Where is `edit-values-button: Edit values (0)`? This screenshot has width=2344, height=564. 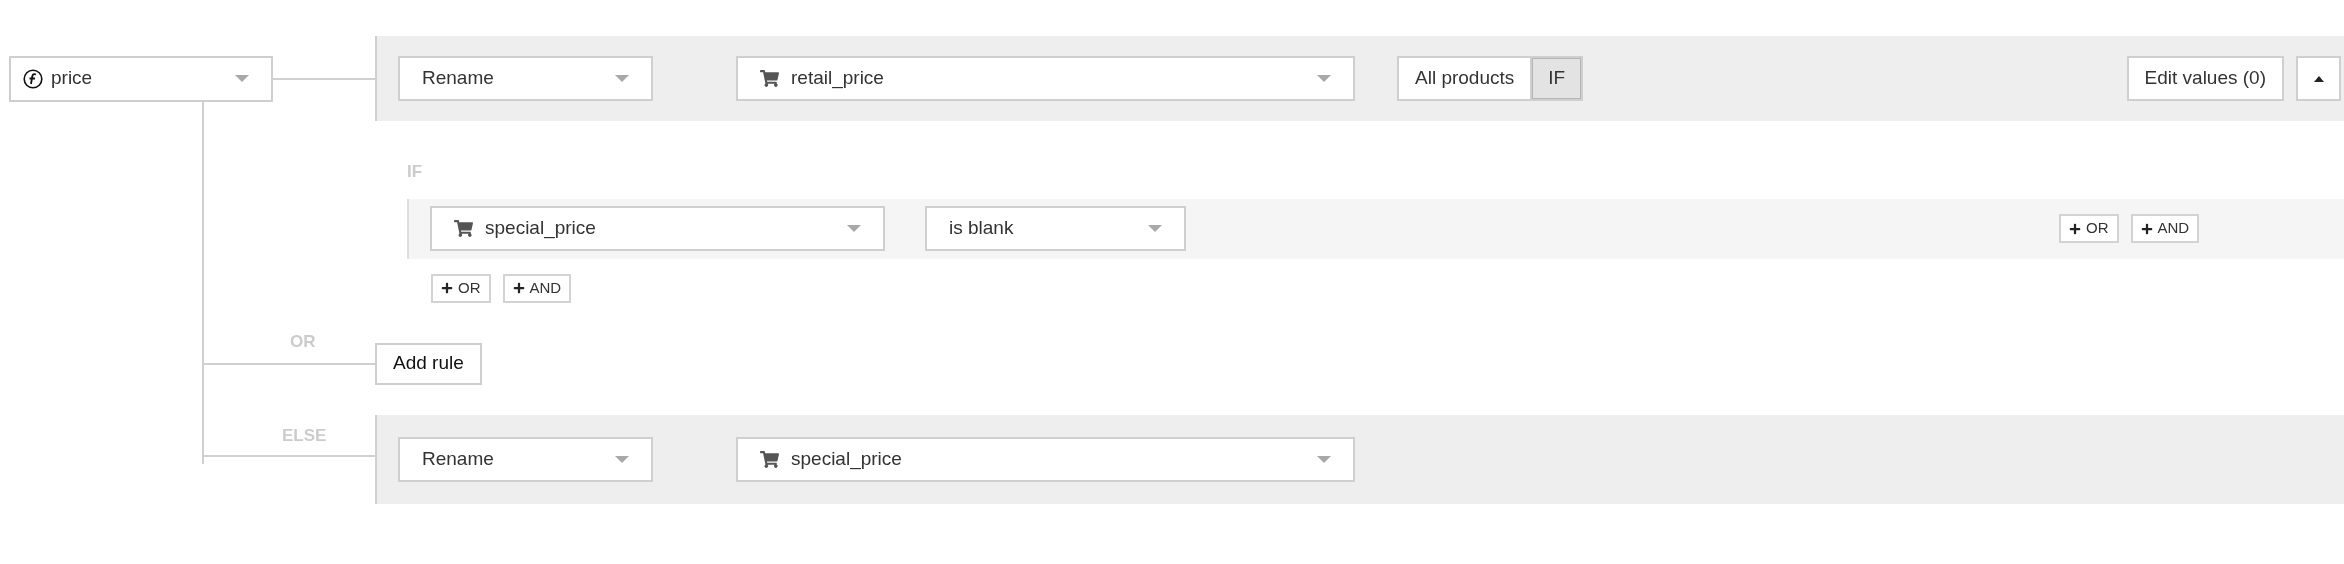
edit-values-button: Edit values (0) is located at coordinates (2205, 78).